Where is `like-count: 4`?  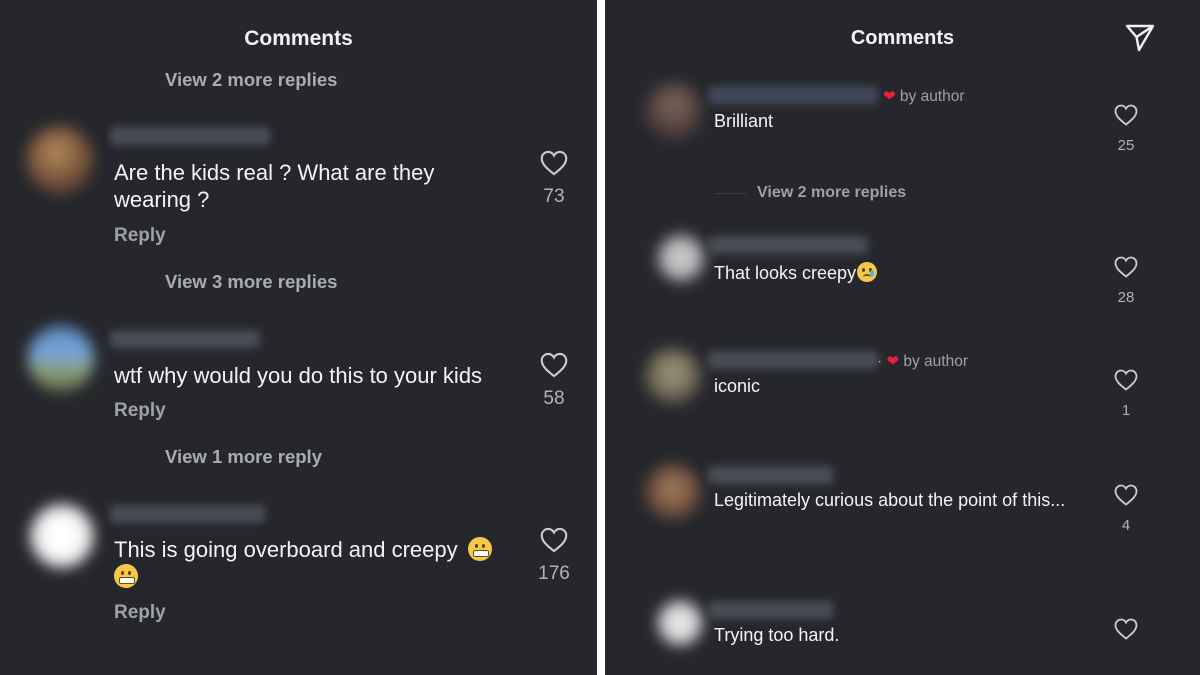 like-count: 4 is located at coordinates (1126, 525).